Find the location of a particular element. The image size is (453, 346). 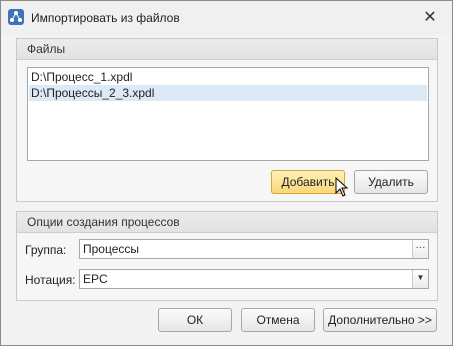

browse-ellipsis-icon: ··· is located at coordinates (420, 249).